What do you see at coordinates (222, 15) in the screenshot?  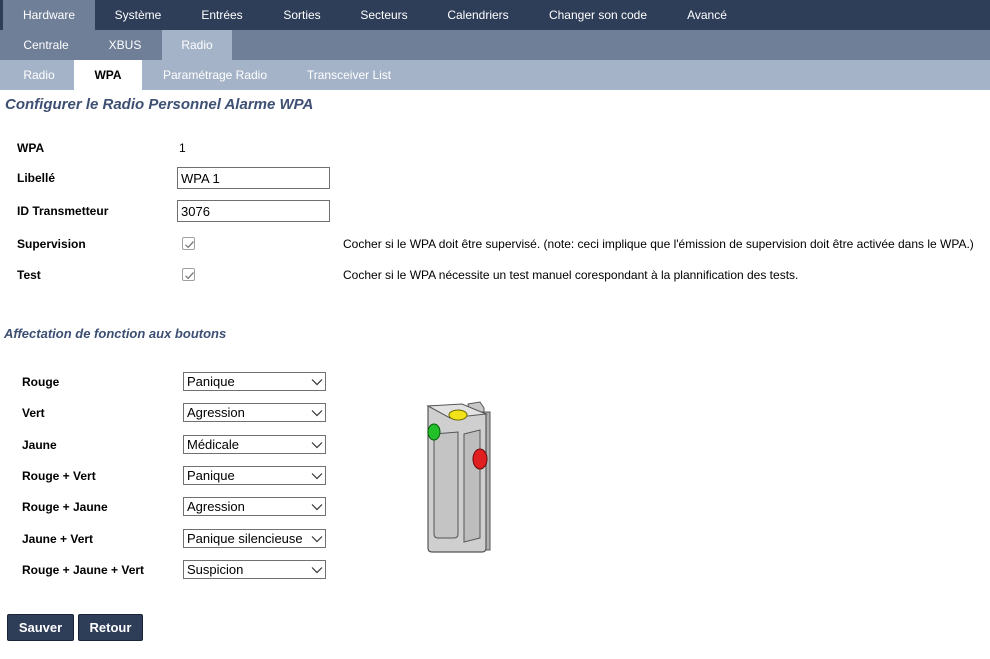 I see `tab-entrees: Entrées` at bounding box center [222, 15].